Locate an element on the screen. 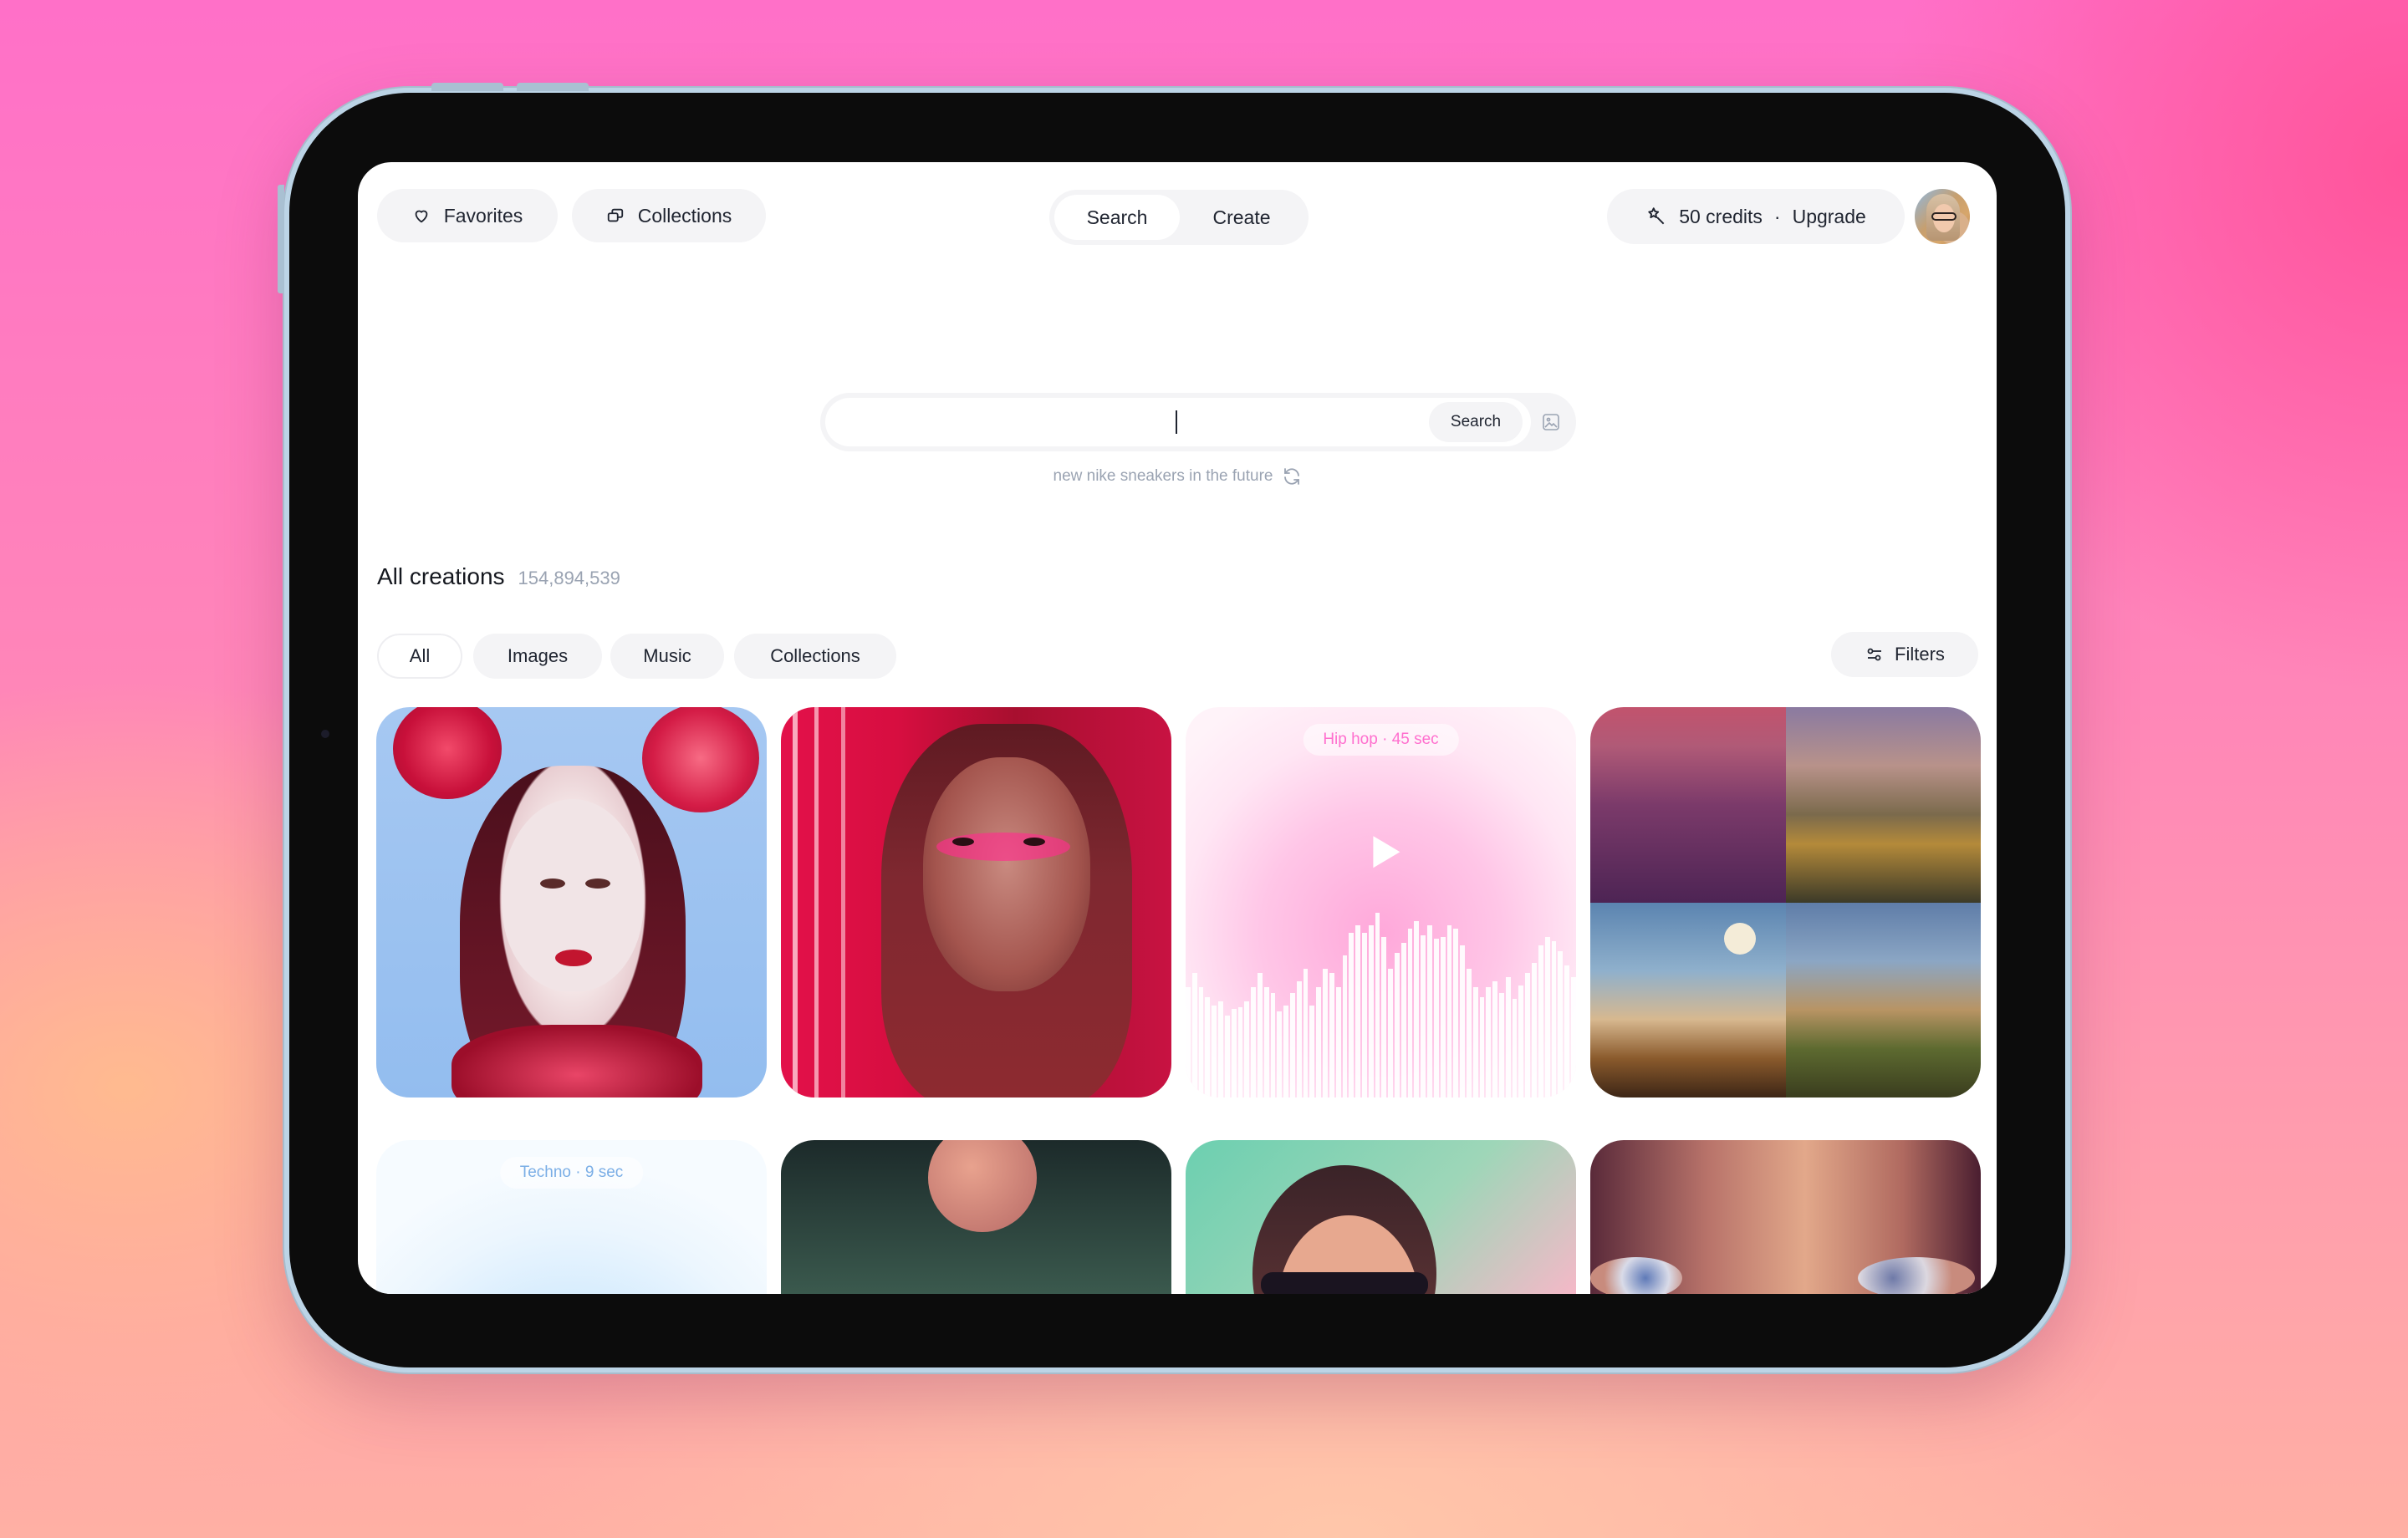 Image resolution: width=2408 pixels, height=1538 pixels. music-card: Techno · 9 sec is located at coordinates (571, 1217).